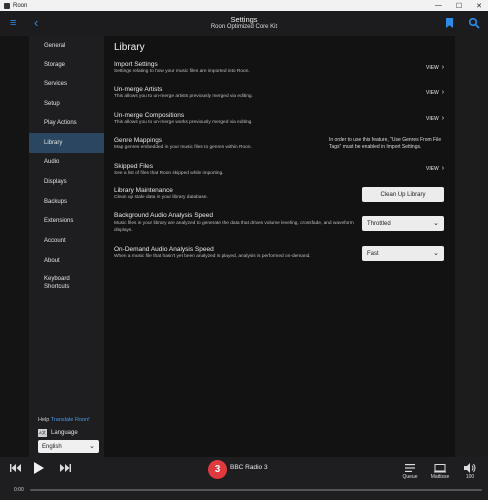 The height and width of the screenshot is (500, 488). What do you see at coordinates (244, 478) in the screenshot?
I see `now-playing-bar: 3 BBC Radio 3 Queue Mattisse 100 0:00` at bounding box center [244, 478].